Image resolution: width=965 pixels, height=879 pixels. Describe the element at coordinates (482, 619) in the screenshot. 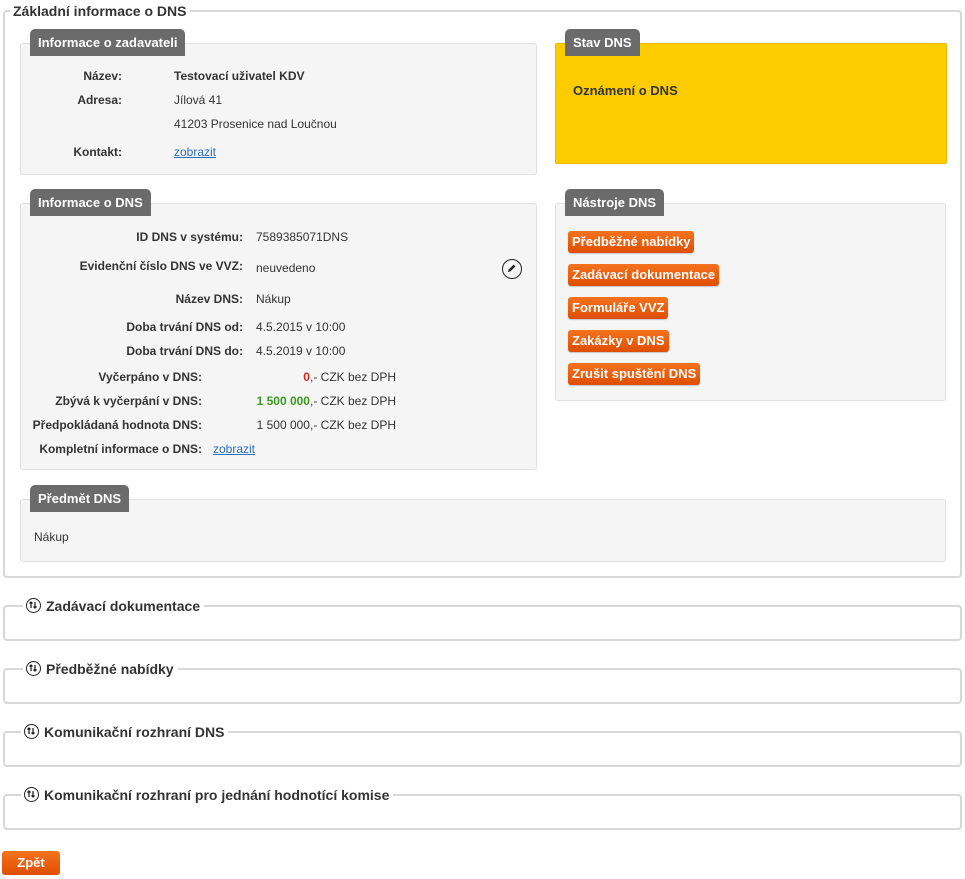

I see `zadavaci-dokumentace-section: Zadávací dokumentace` at that location.